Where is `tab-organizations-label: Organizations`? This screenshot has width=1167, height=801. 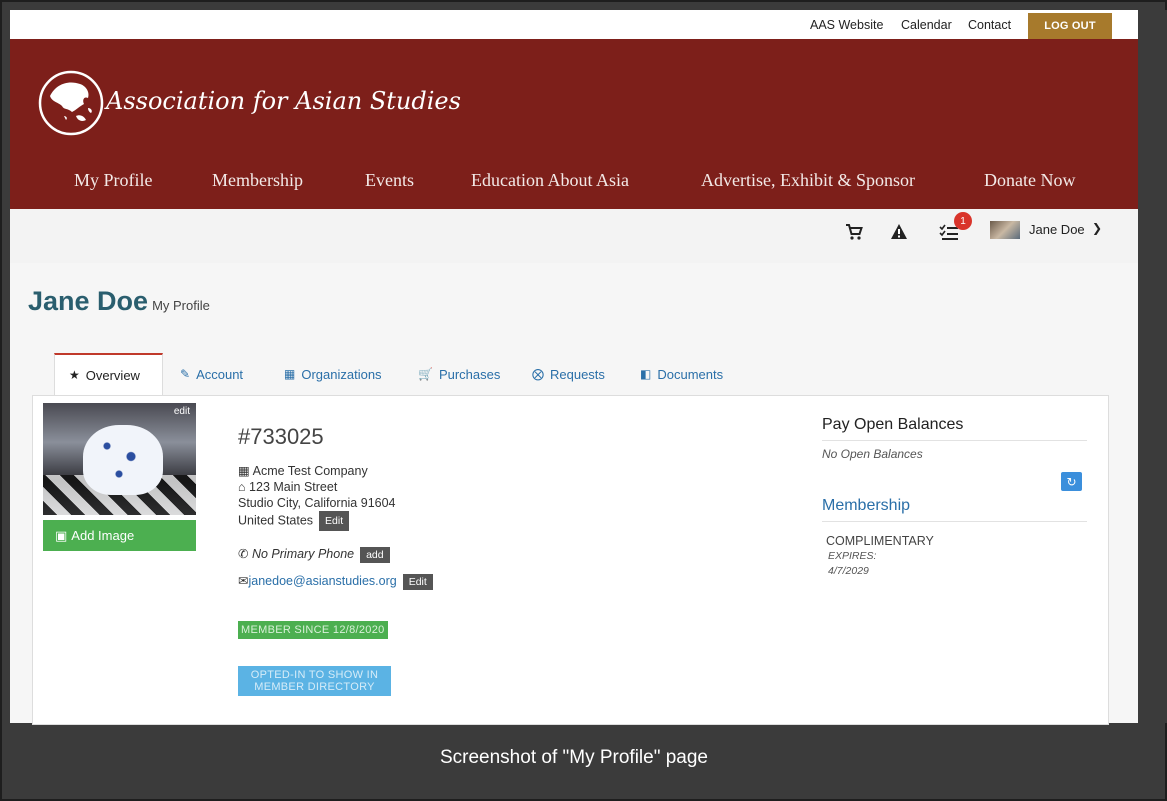
tab-organizations-label: Organizations is located at coordinates (341, 374).